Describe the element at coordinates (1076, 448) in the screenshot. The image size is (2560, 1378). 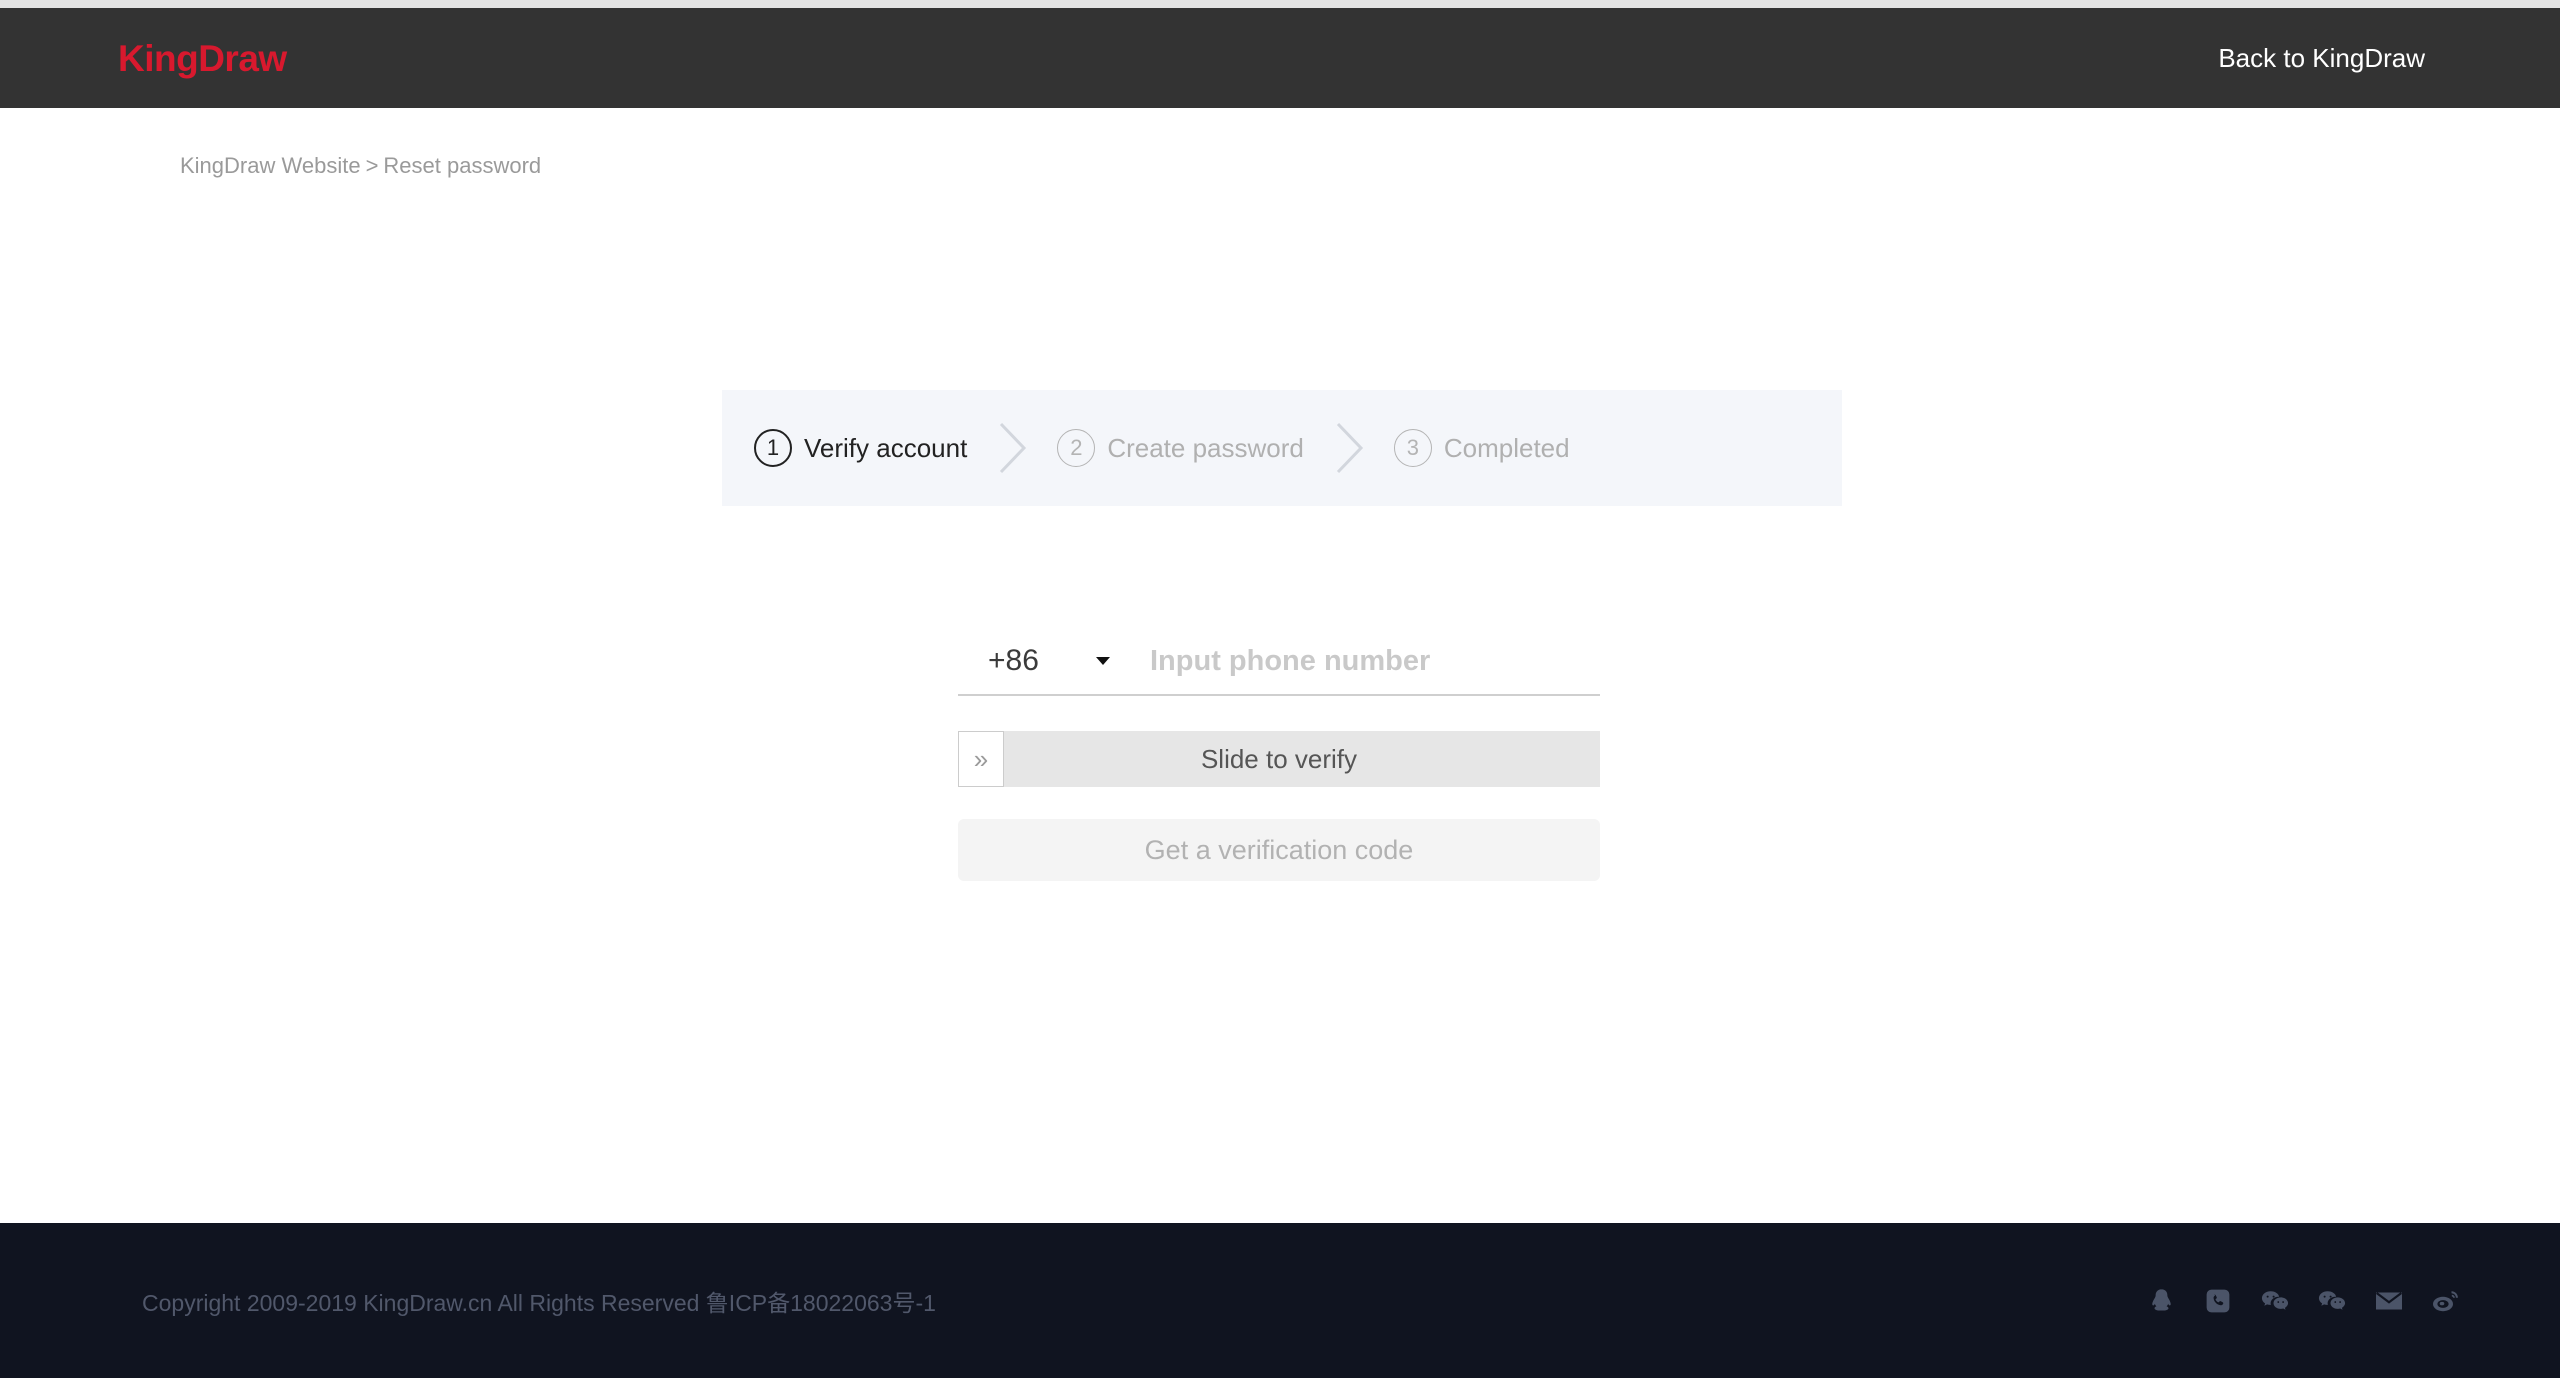
I see `step-2-number: 2` at that location.